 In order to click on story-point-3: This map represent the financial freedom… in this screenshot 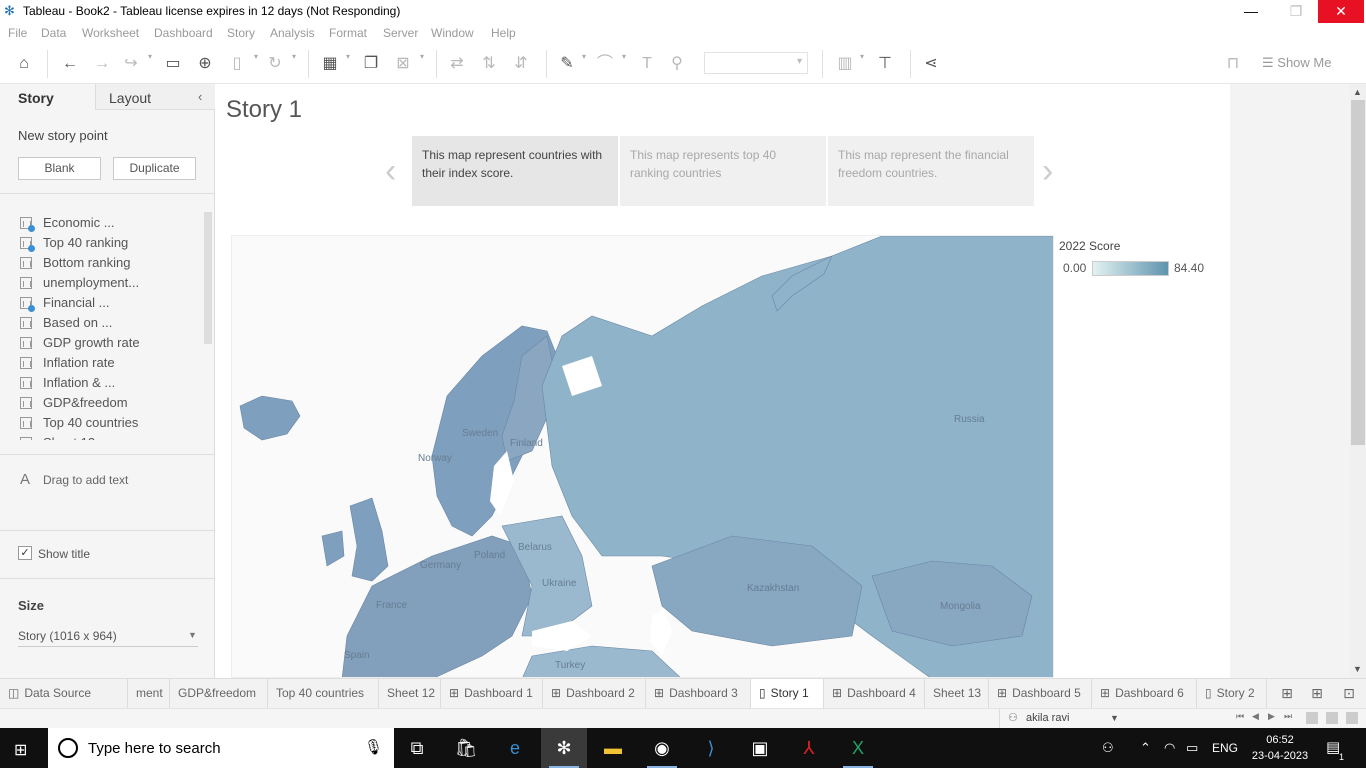, I will do `click(931, 171)`.